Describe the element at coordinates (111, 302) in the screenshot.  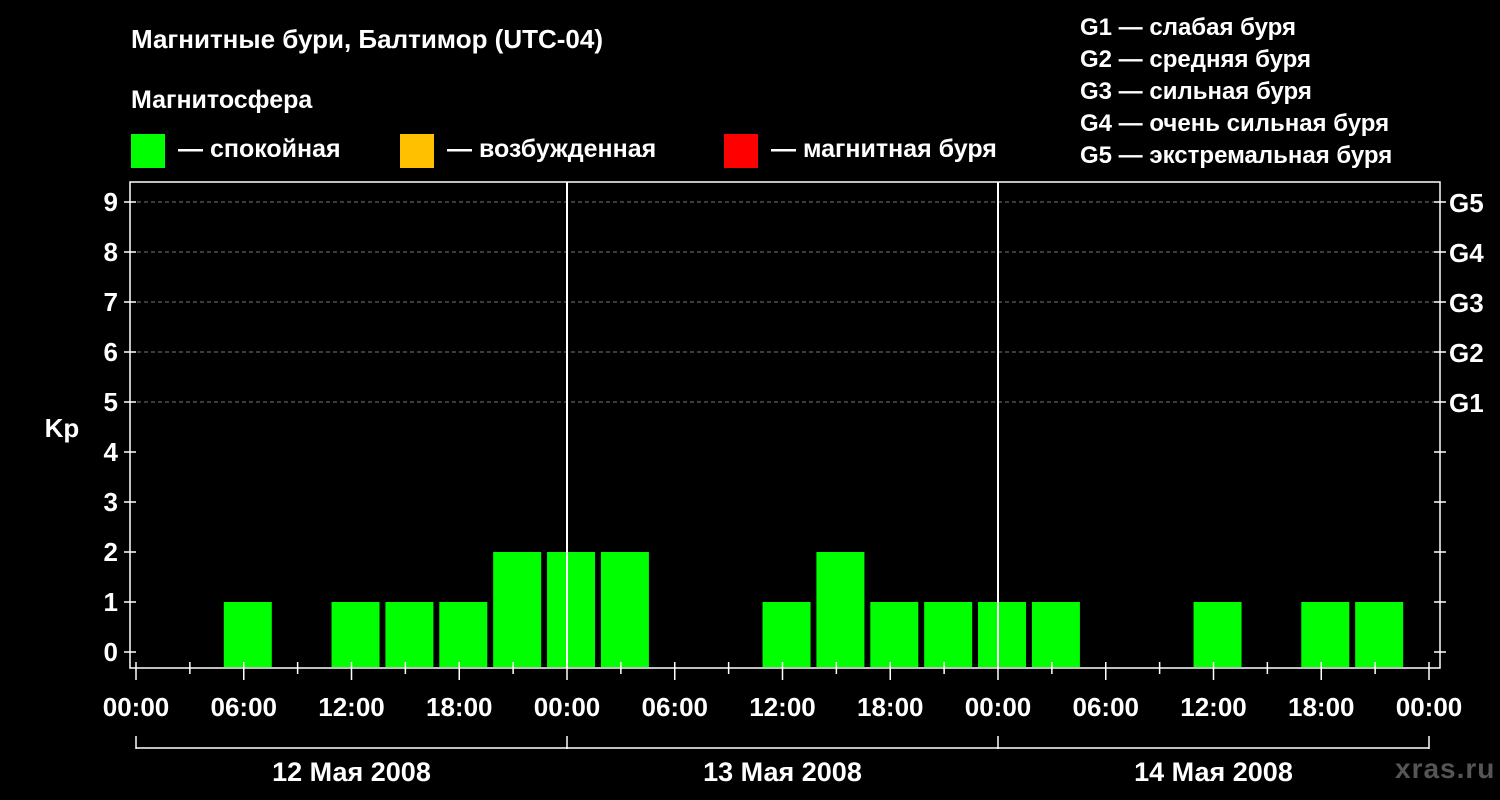
I see `y-tick-label: 7` at that location.